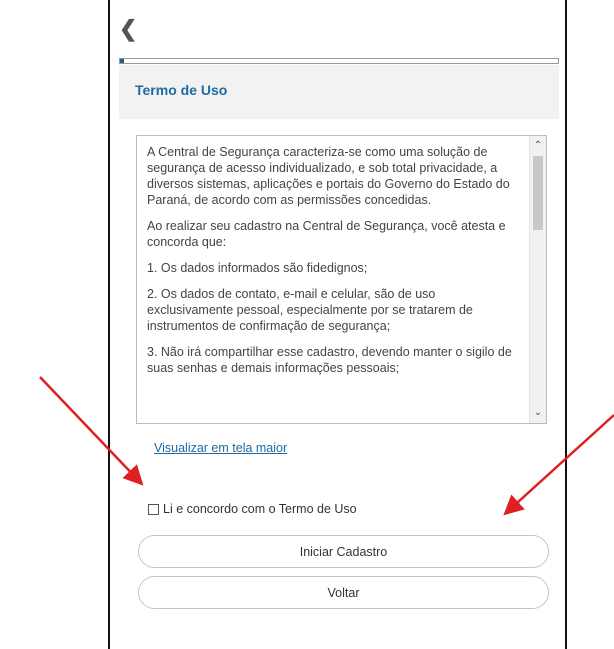 Image resolution: width=614 pixels, height=649 pixels. Describe the element at coordinates (91, 431) in the screenshot. I see `annotation-arrow-left` at that location.